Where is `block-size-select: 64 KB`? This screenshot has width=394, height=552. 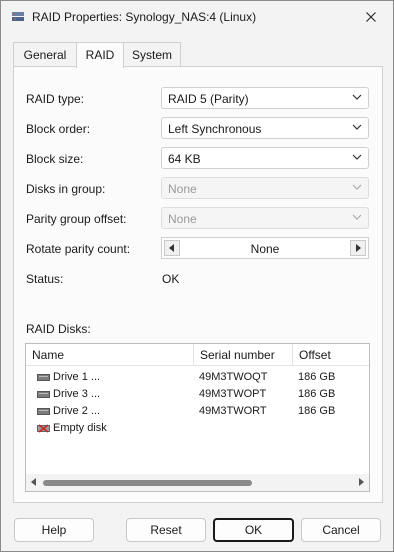 block-size-select: 64 KB is located at coordinates (265, 158).